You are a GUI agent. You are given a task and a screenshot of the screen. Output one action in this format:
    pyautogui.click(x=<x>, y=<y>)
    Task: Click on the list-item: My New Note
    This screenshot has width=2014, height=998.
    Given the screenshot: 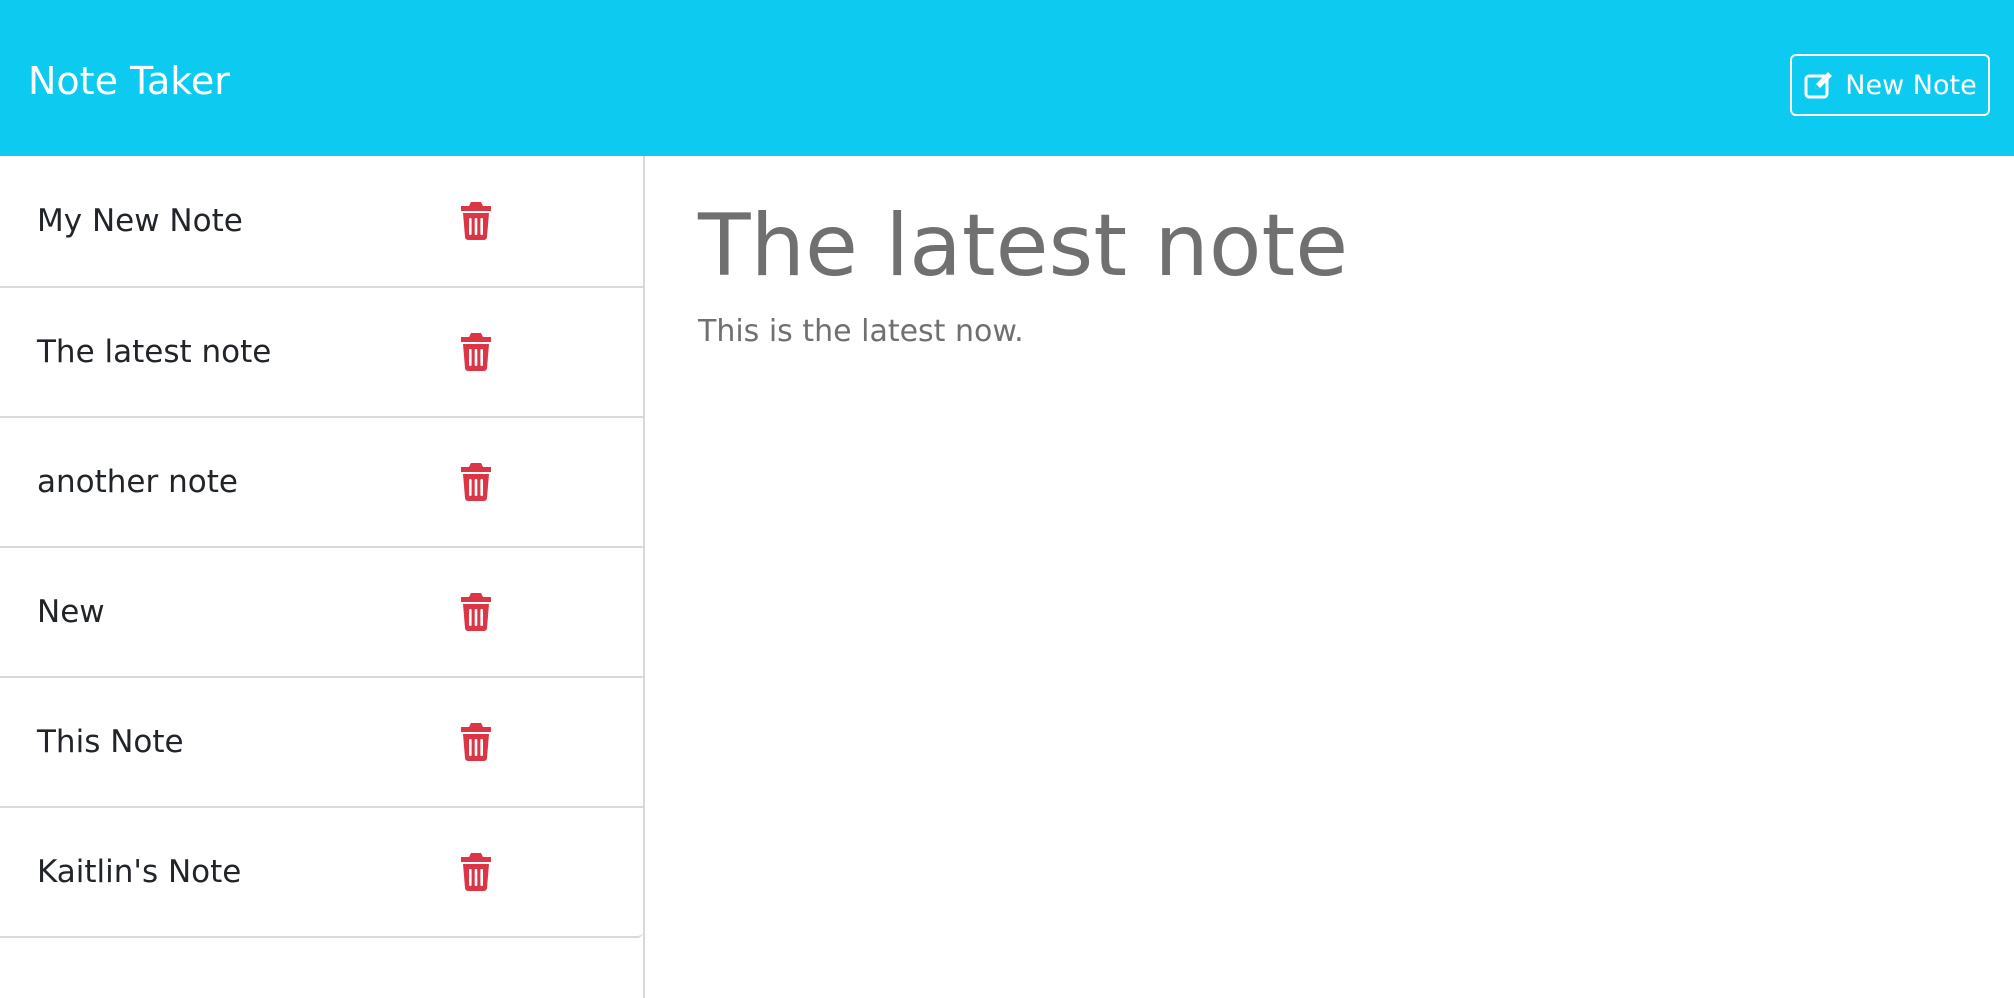 What is the action you would take?
    pyautogui.click(x=321, y=221)
    